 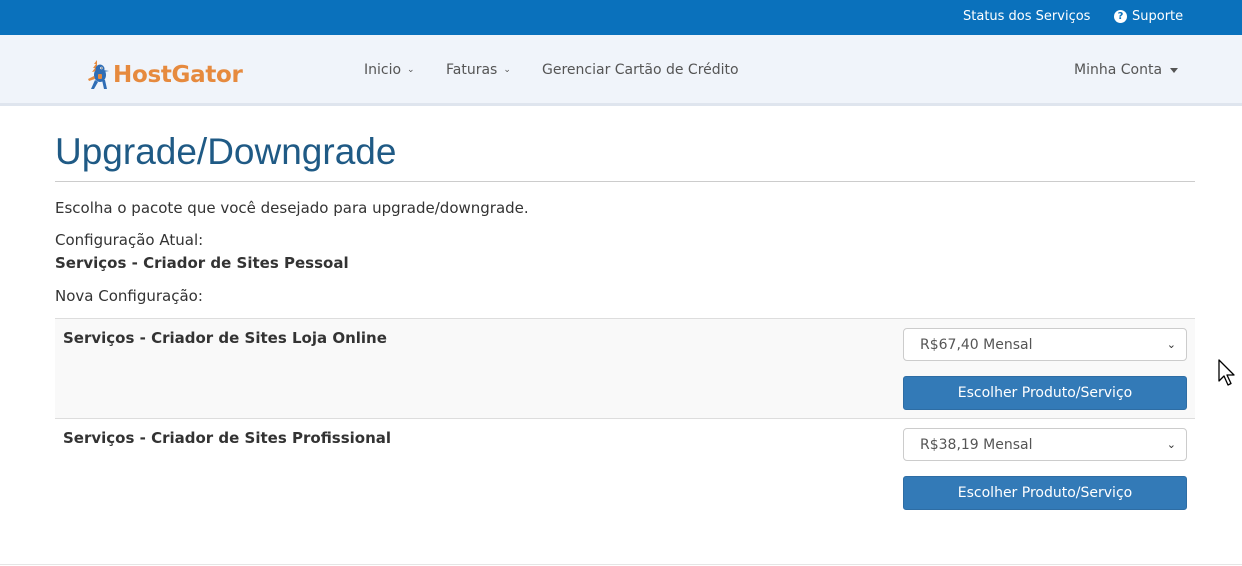 What do you see at coordinates (383, 70) in the screenshot?
I see `nav-inicio-label: Inicio` at bounding box center [383, 70].